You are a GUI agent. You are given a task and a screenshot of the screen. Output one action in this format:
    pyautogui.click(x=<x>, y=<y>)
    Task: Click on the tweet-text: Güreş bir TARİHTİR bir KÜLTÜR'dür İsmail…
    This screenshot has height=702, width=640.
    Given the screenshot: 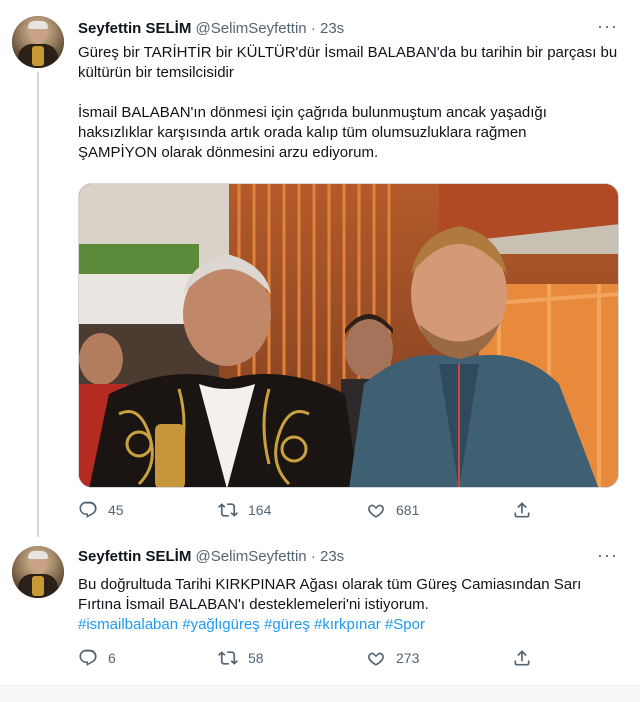 What is the action you would take?
    pyautogui.click(x=350, y=103)
    